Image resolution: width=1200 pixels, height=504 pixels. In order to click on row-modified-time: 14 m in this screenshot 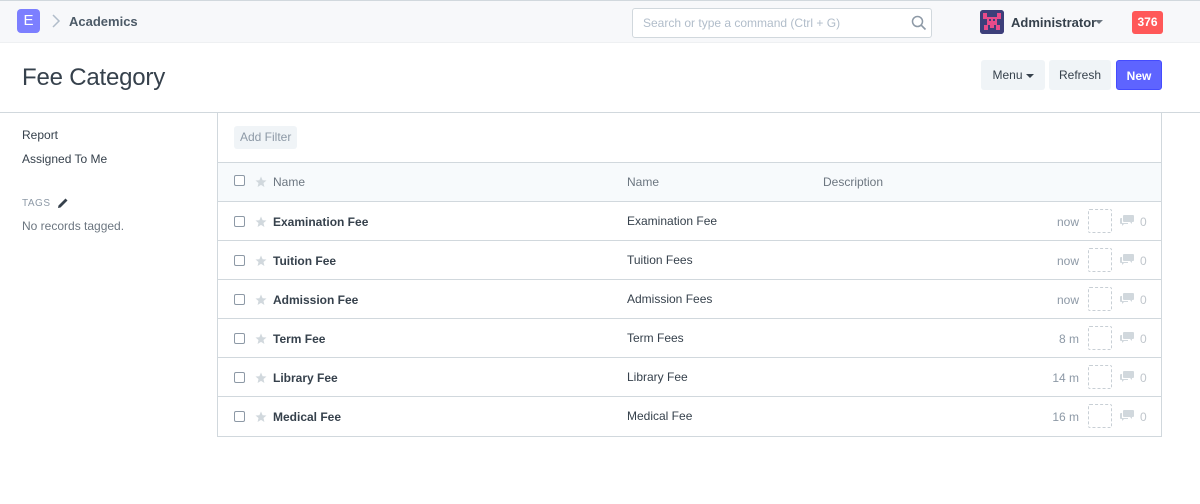, I will do `click(1065, 378)`.